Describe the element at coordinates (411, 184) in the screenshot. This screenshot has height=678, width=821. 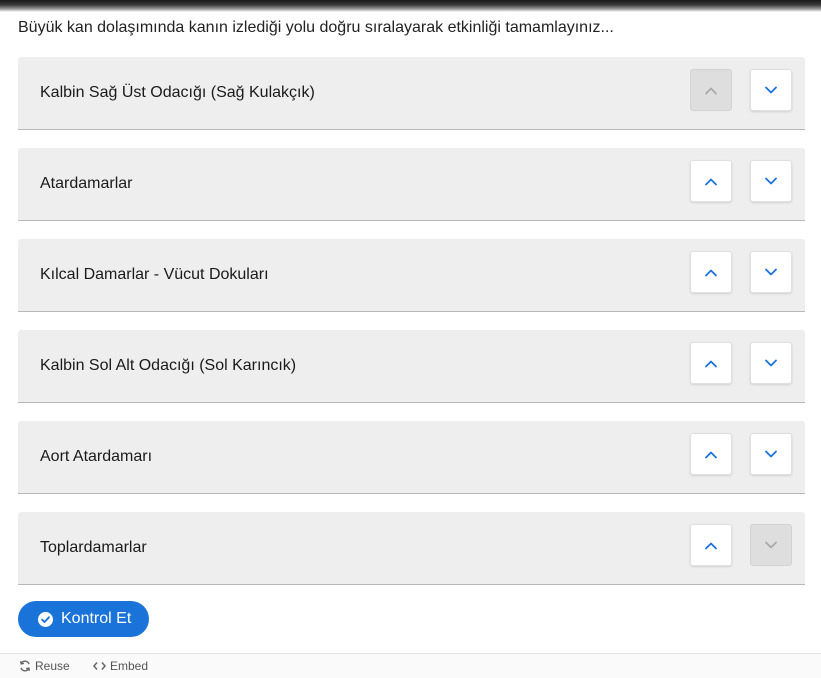
I see `list-item: Atardamarlar` at that location.